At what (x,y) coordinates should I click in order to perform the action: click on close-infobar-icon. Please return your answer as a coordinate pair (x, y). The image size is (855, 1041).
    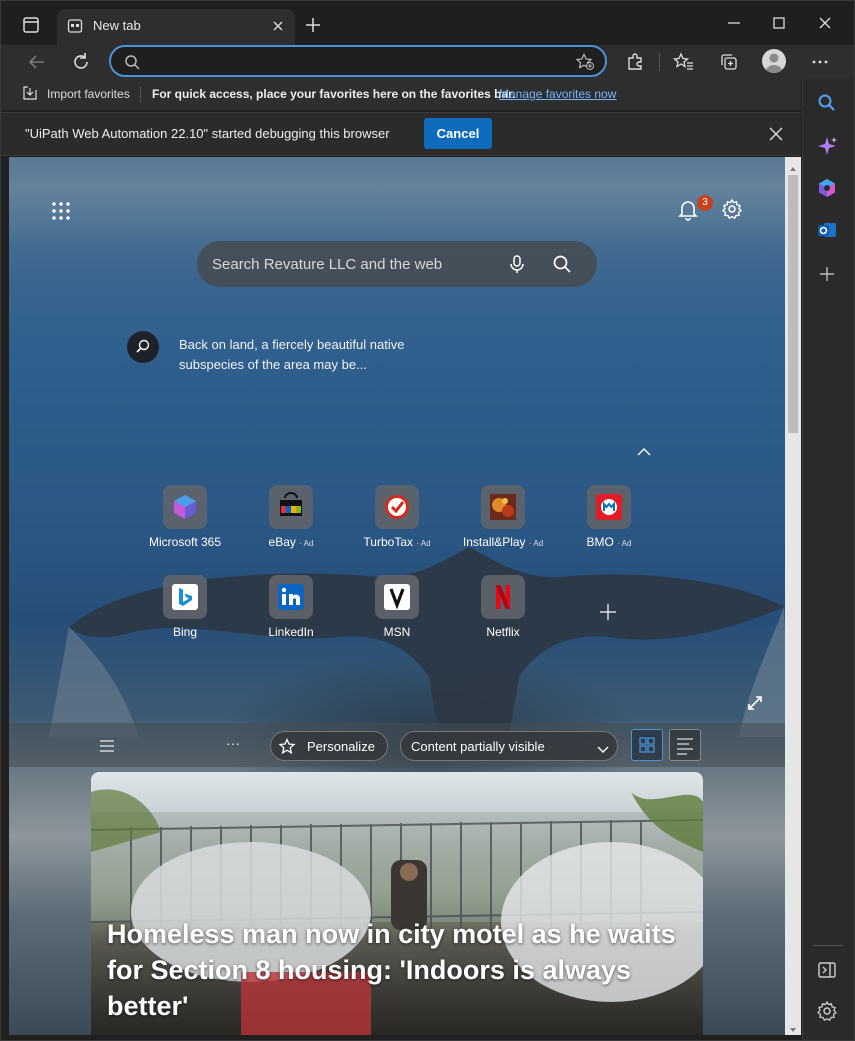
    Looking at the image, I should click on (776, 134).